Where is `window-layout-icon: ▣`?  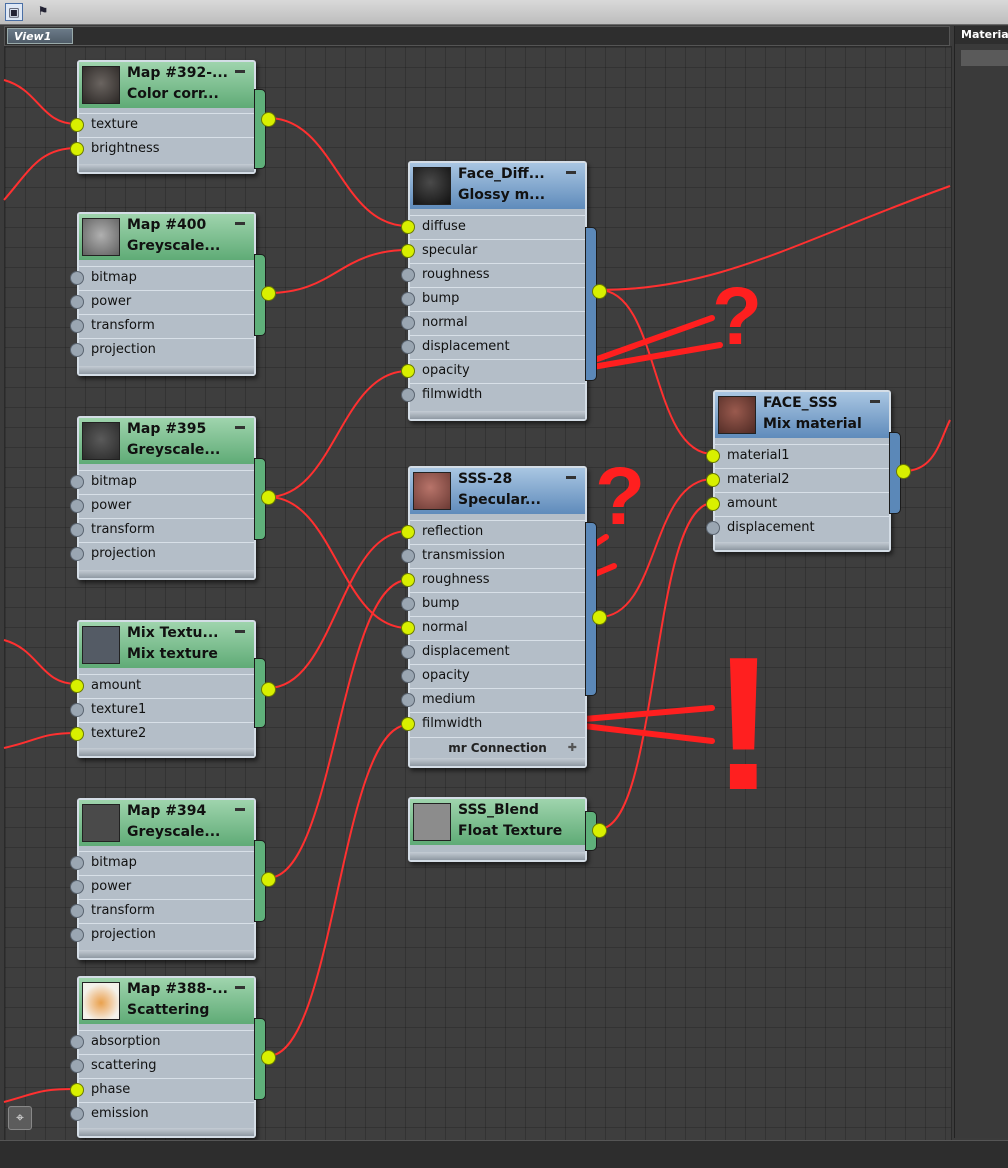 window-layout-icon: ▣ is located at coordinates (14, 12).